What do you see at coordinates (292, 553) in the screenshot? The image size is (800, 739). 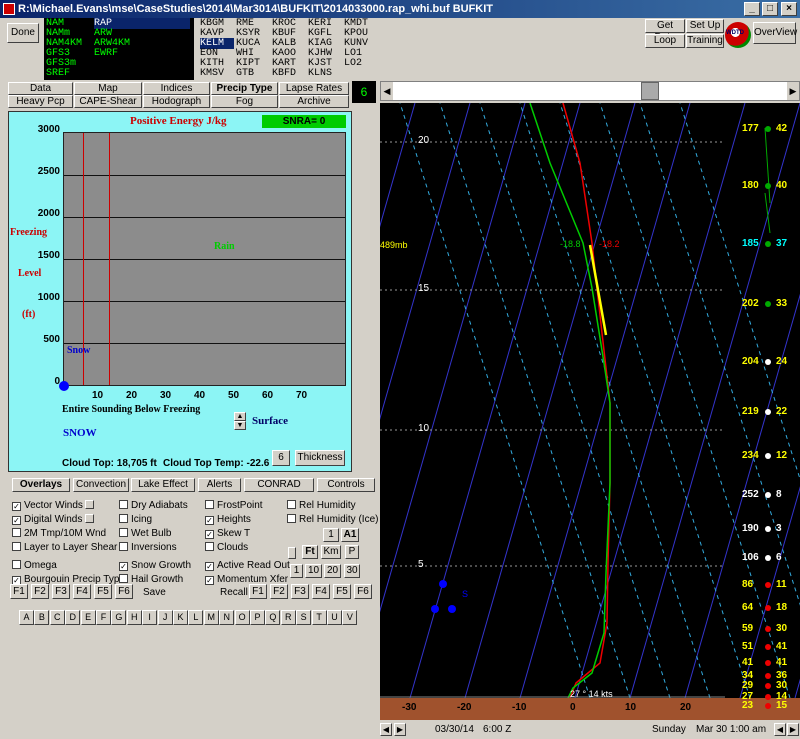 I see `unit-left-button` at bounding box center [292, 553].